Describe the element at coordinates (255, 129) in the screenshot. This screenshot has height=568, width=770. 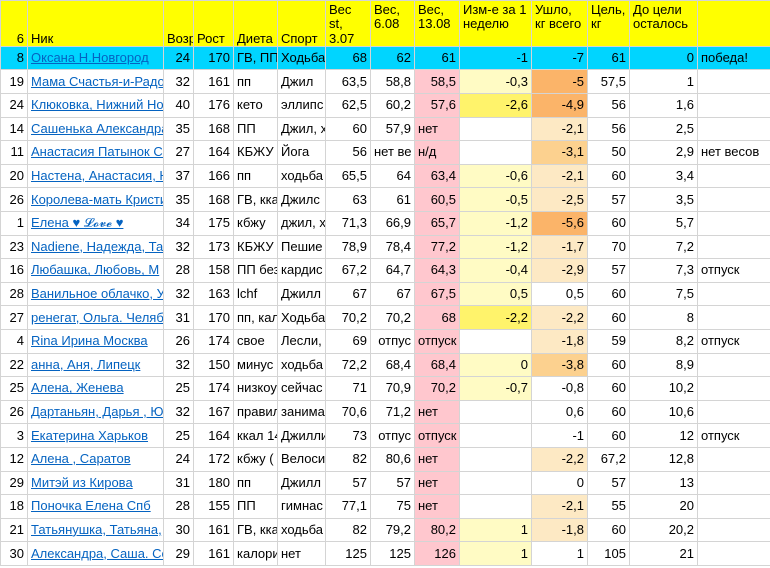
I see `row-diet: ПП` at that location.